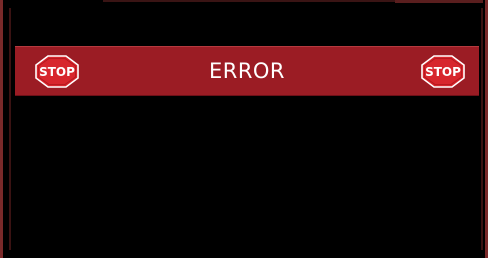  What do you see at coordinates (482, 129) in the screenshot?
I see `frame-right-divider` at bounding box center [482, 129].